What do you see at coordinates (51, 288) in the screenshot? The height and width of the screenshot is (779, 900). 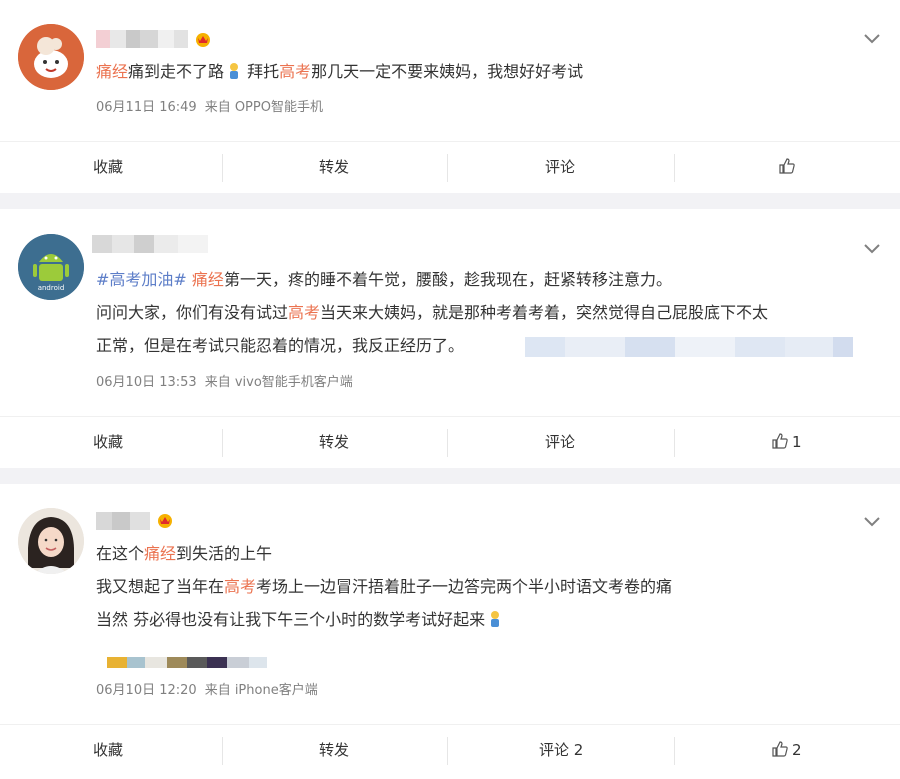 I see `svg-text: android` at bounding box center [51, 288].